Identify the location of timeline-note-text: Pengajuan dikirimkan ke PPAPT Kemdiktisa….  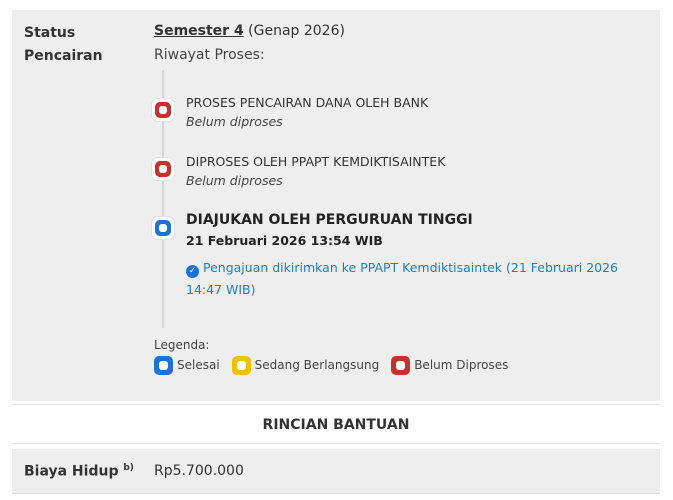
(402, 278).